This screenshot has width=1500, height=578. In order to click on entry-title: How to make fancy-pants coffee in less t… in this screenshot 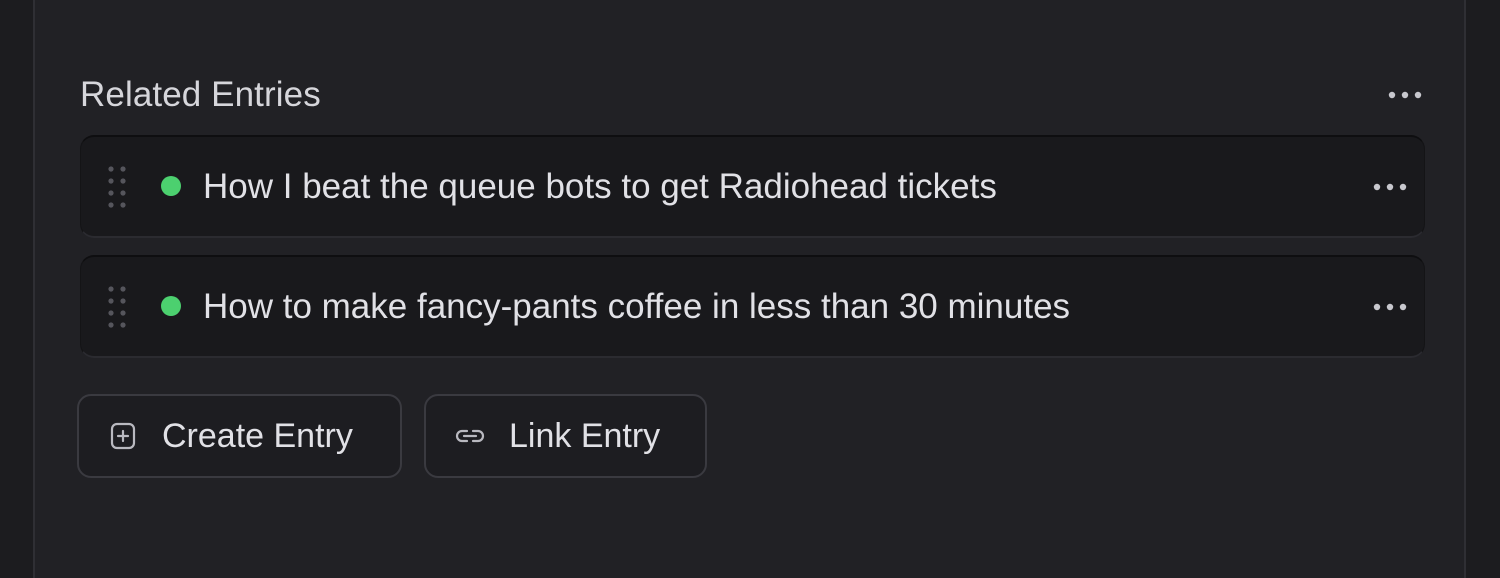, I will do `click(636, 307)`.